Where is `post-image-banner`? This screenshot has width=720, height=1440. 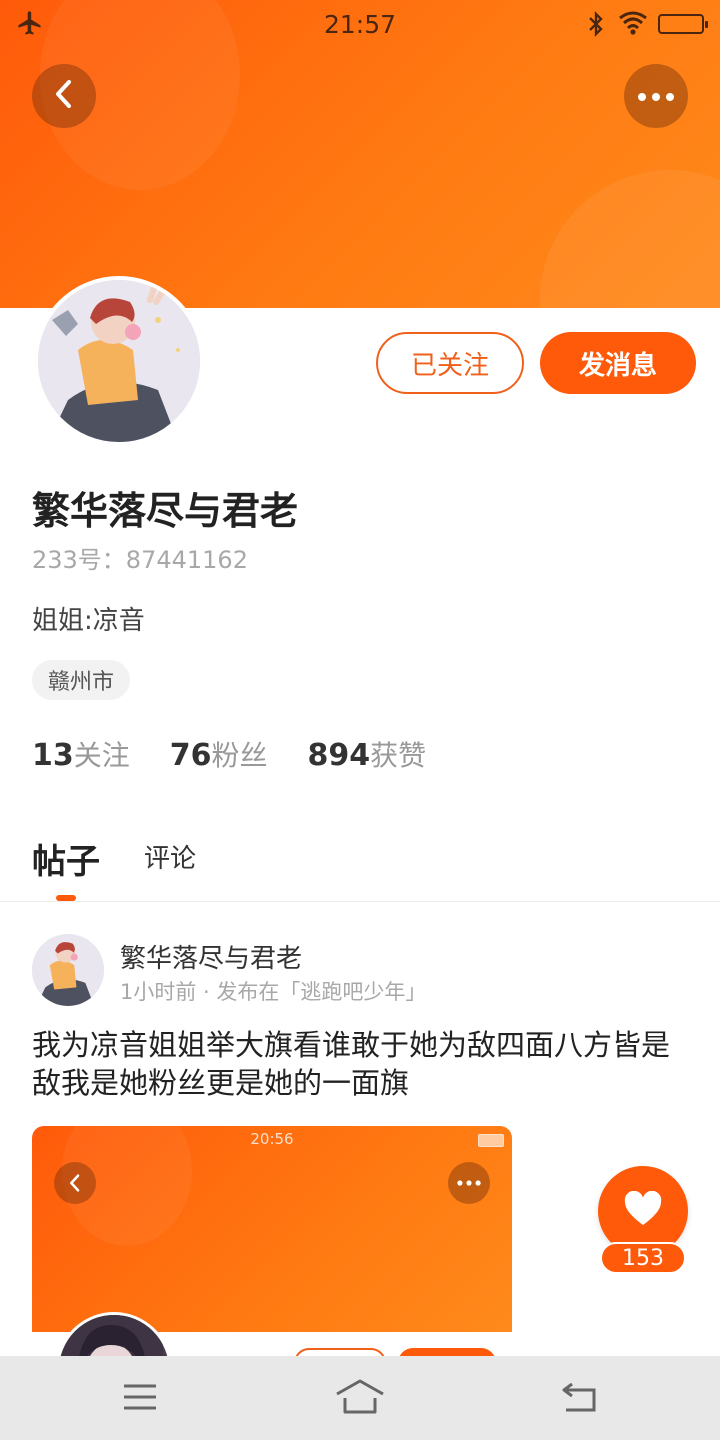 post-image-banner is located at coordinates (272, 1229).